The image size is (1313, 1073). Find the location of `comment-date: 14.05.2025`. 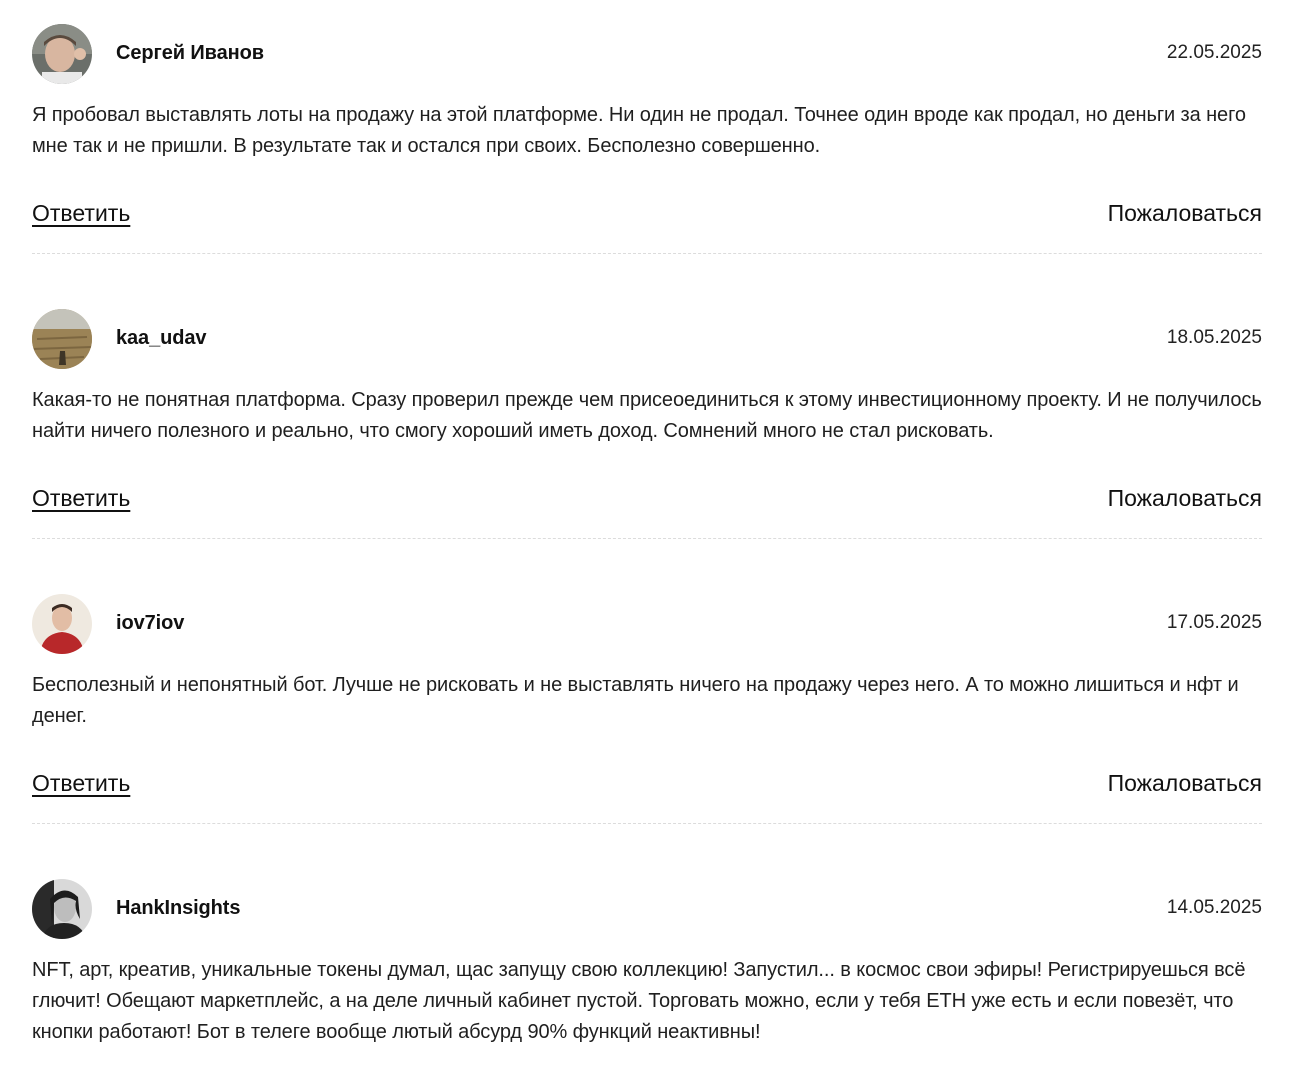

comment-date: 14.05.2025 is located at coordinates (1214, 907).